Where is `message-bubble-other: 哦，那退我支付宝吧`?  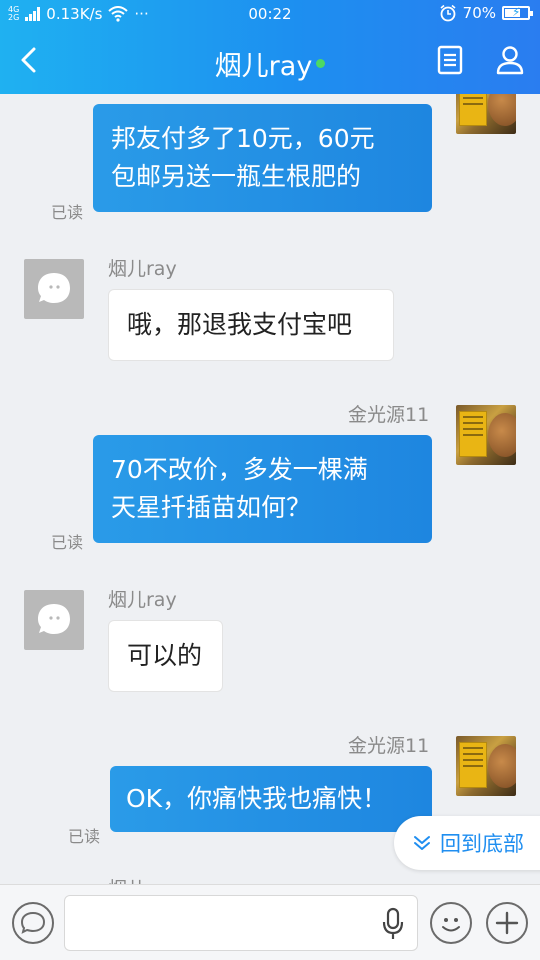 message-bubble-other: 哦，那退我支付宝吧 is located at coordinates (251, 325).